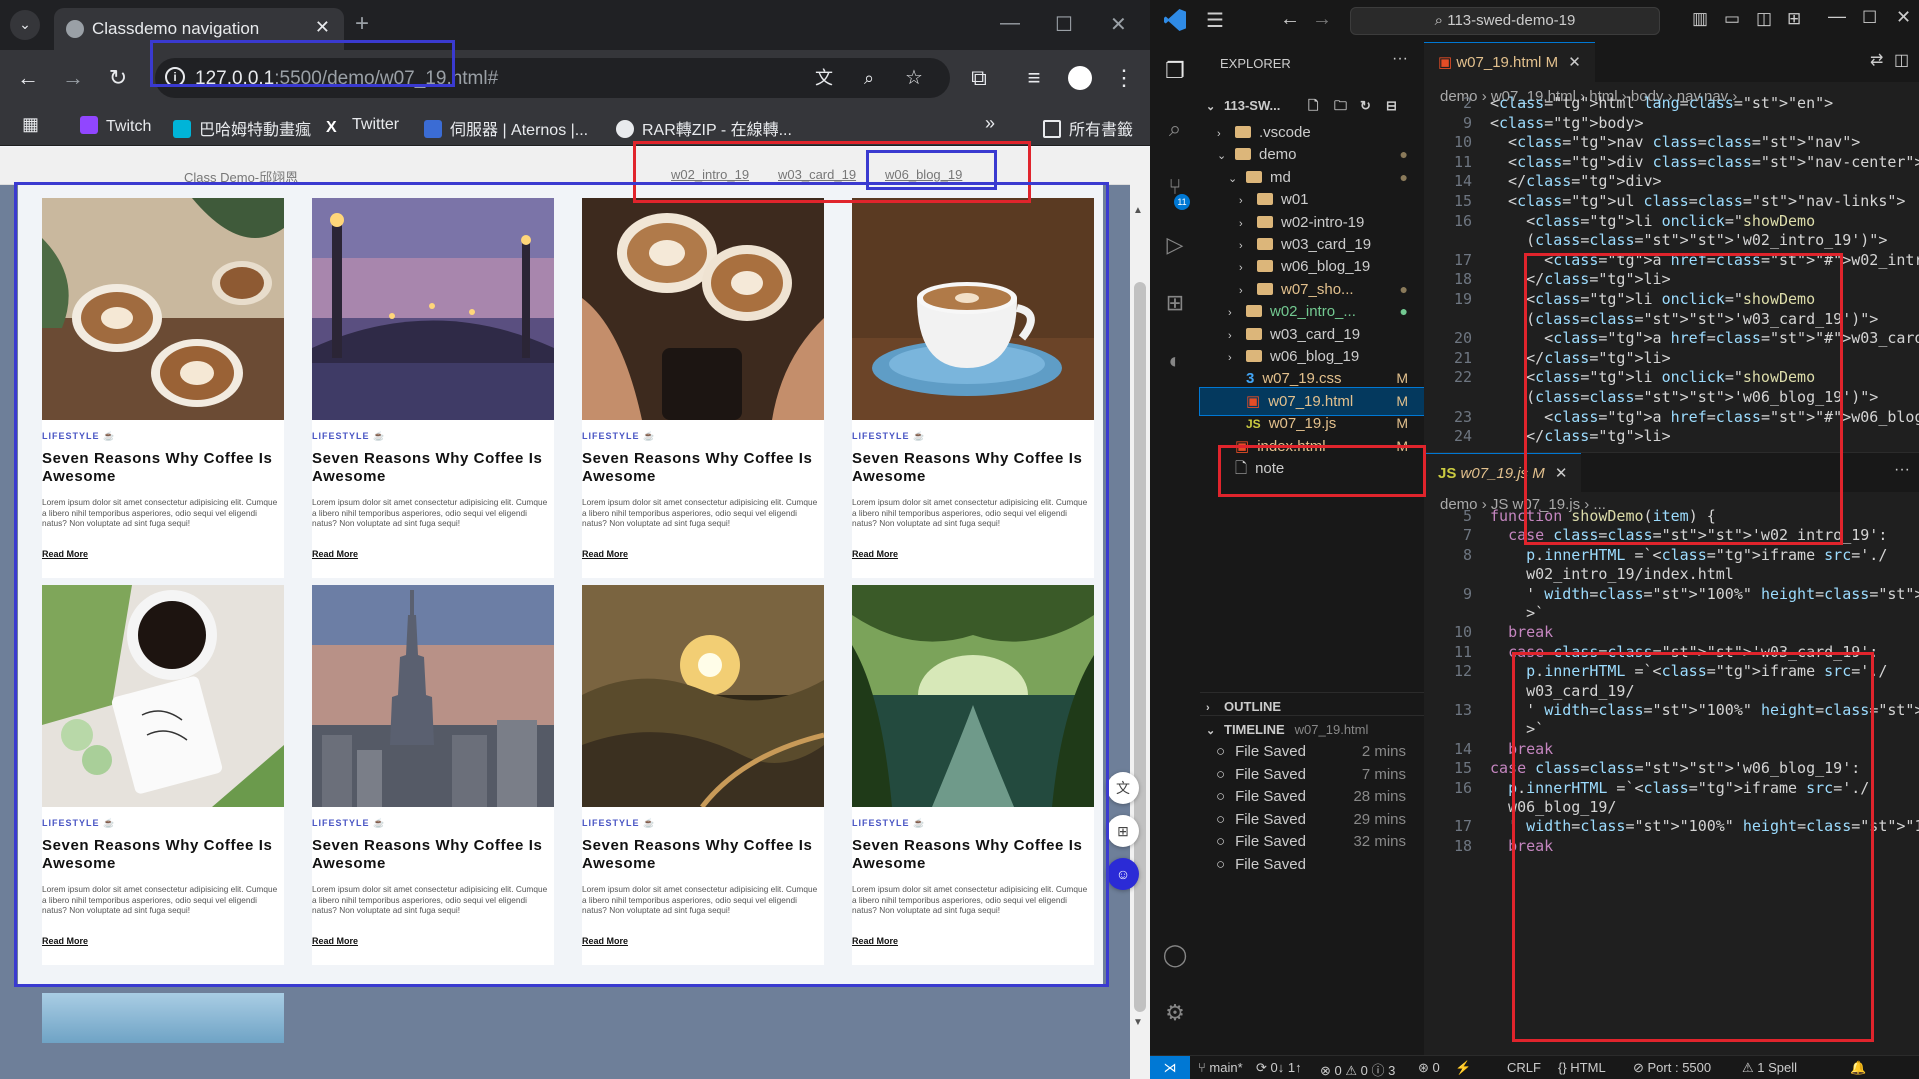  What do you see at coordinates (1524, 1067) in the screenshot?
I see `eol-status: CRLF` at bounding box center [1524, 1067].